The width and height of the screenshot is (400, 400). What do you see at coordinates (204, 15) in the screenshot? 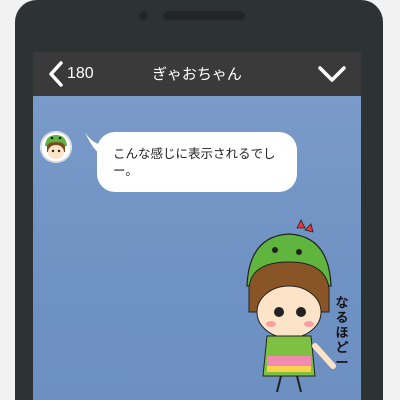
I see `speaker-grille` at bounding box center [204, 15].